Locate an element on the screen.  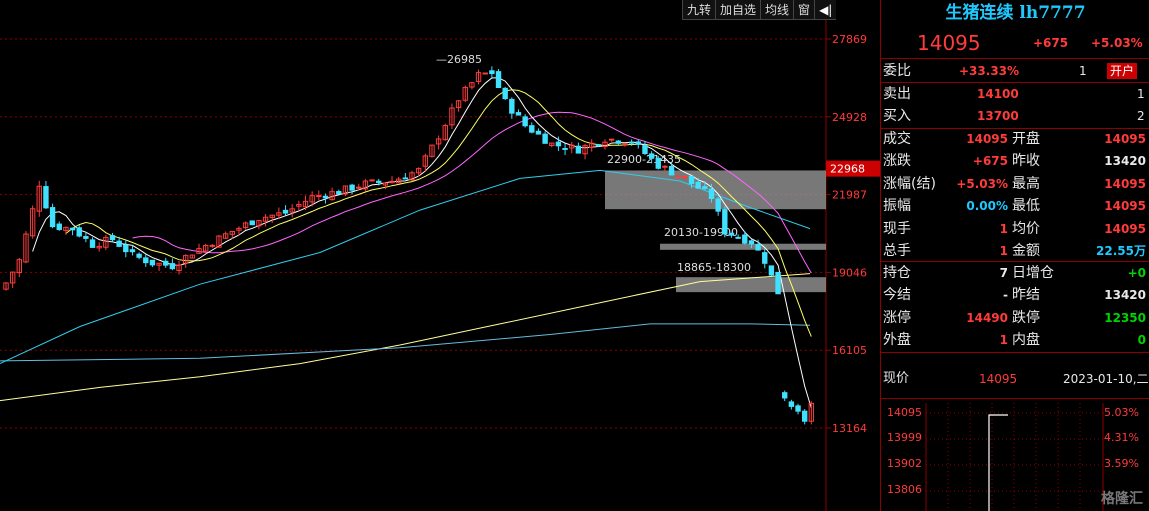
quote-row: 涨幅(结) +5.03% 最高 14095 is located at coordinates (1015, 184).